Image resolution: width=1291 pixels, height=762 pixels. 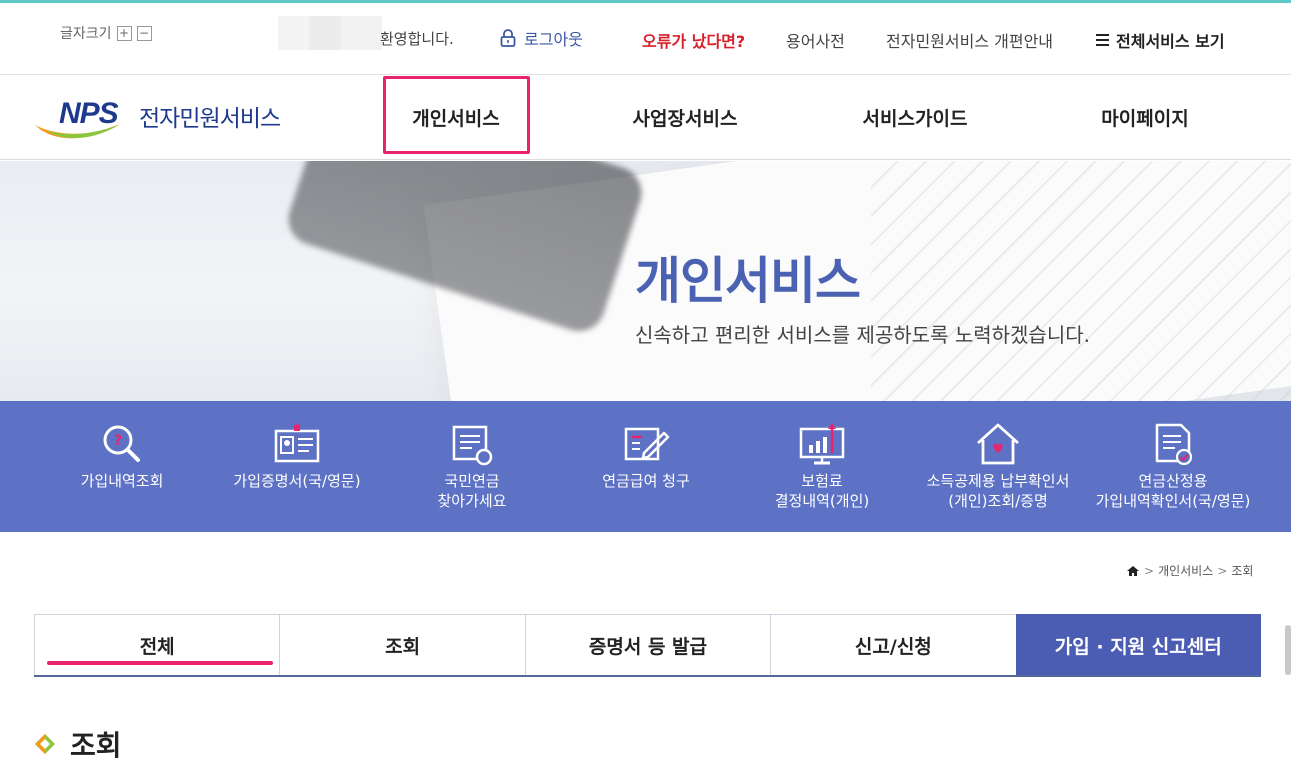 I want to click on quick-item-label: 연금산정용 가입내역확인서(국/영문), so click(x=1173, y=491).